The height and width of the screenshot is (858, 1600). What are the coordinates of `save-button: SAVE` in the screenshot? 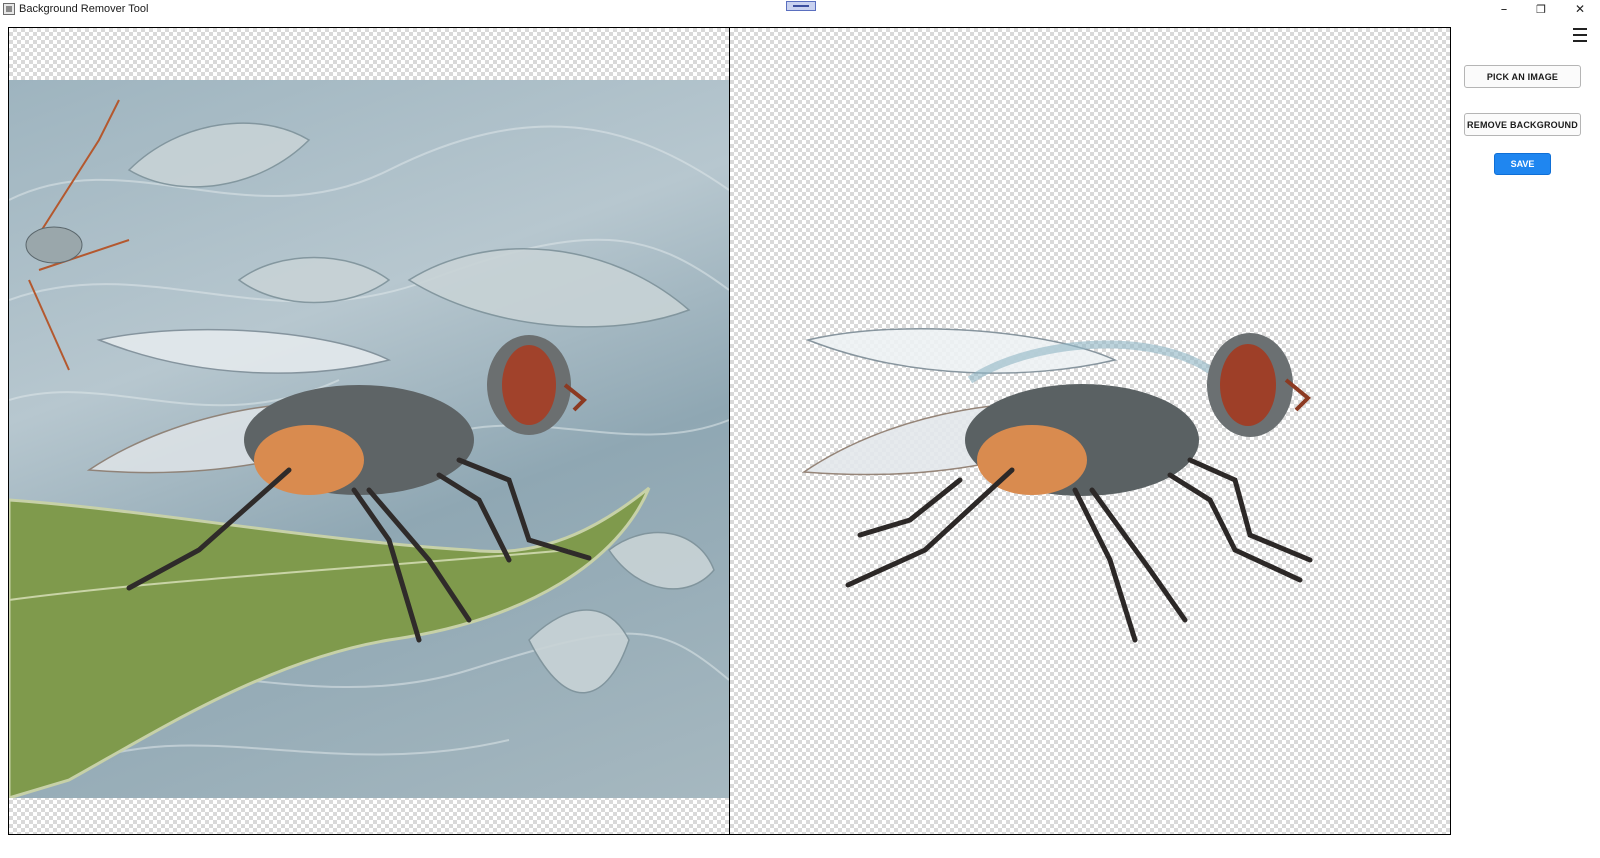 It's located at (1522, 164).